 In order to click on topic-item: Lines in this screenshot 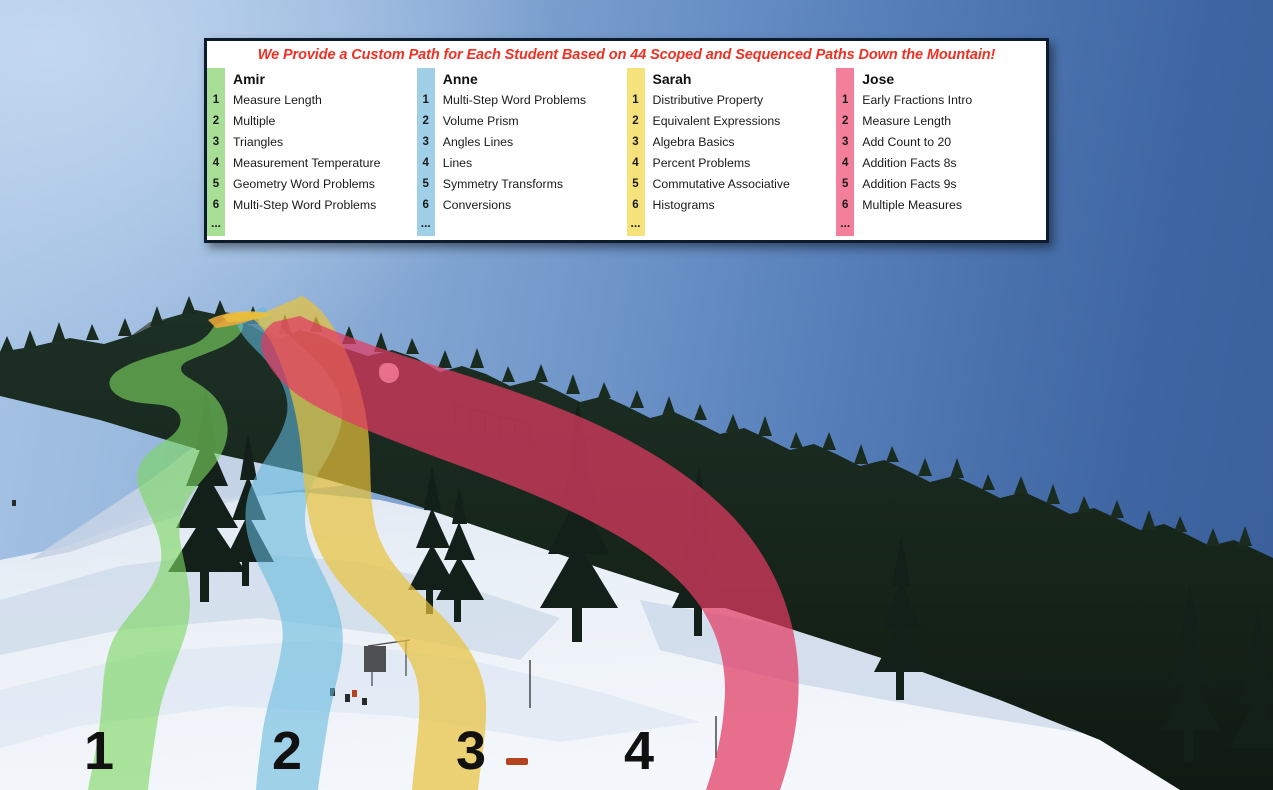, I will do `click(457, 163)`.